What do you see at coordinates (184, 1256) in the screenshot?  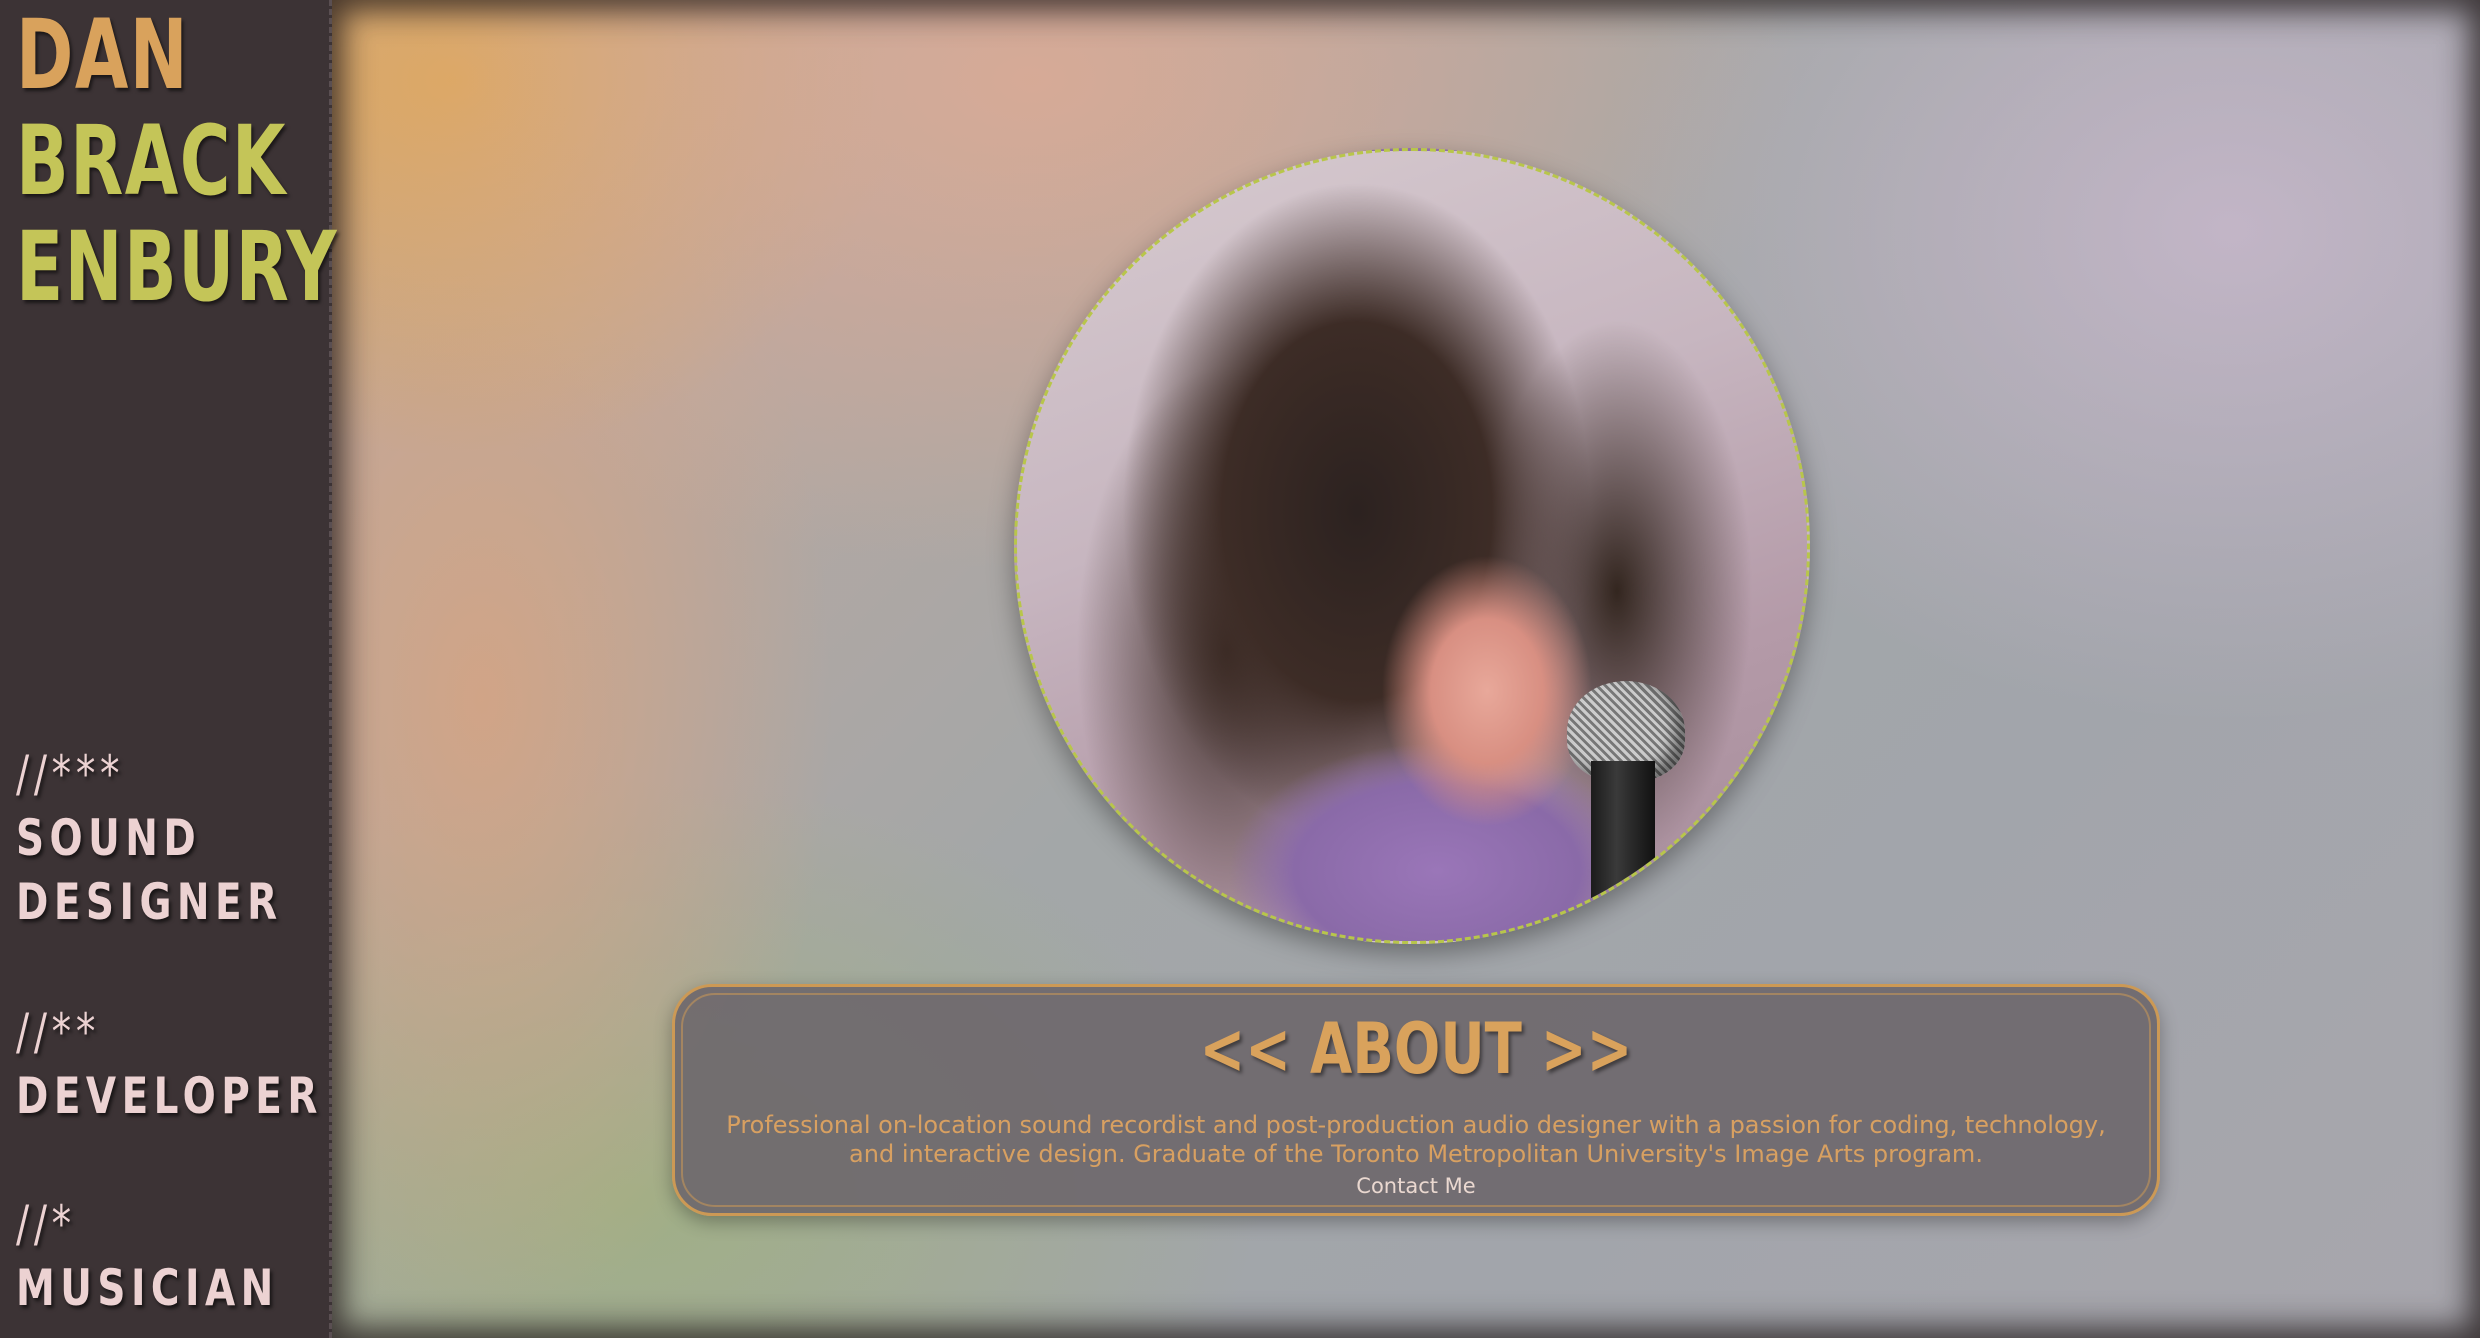 I see `nav-item-musician: //* MUSICIAN` at bounding box center [184, 1256].